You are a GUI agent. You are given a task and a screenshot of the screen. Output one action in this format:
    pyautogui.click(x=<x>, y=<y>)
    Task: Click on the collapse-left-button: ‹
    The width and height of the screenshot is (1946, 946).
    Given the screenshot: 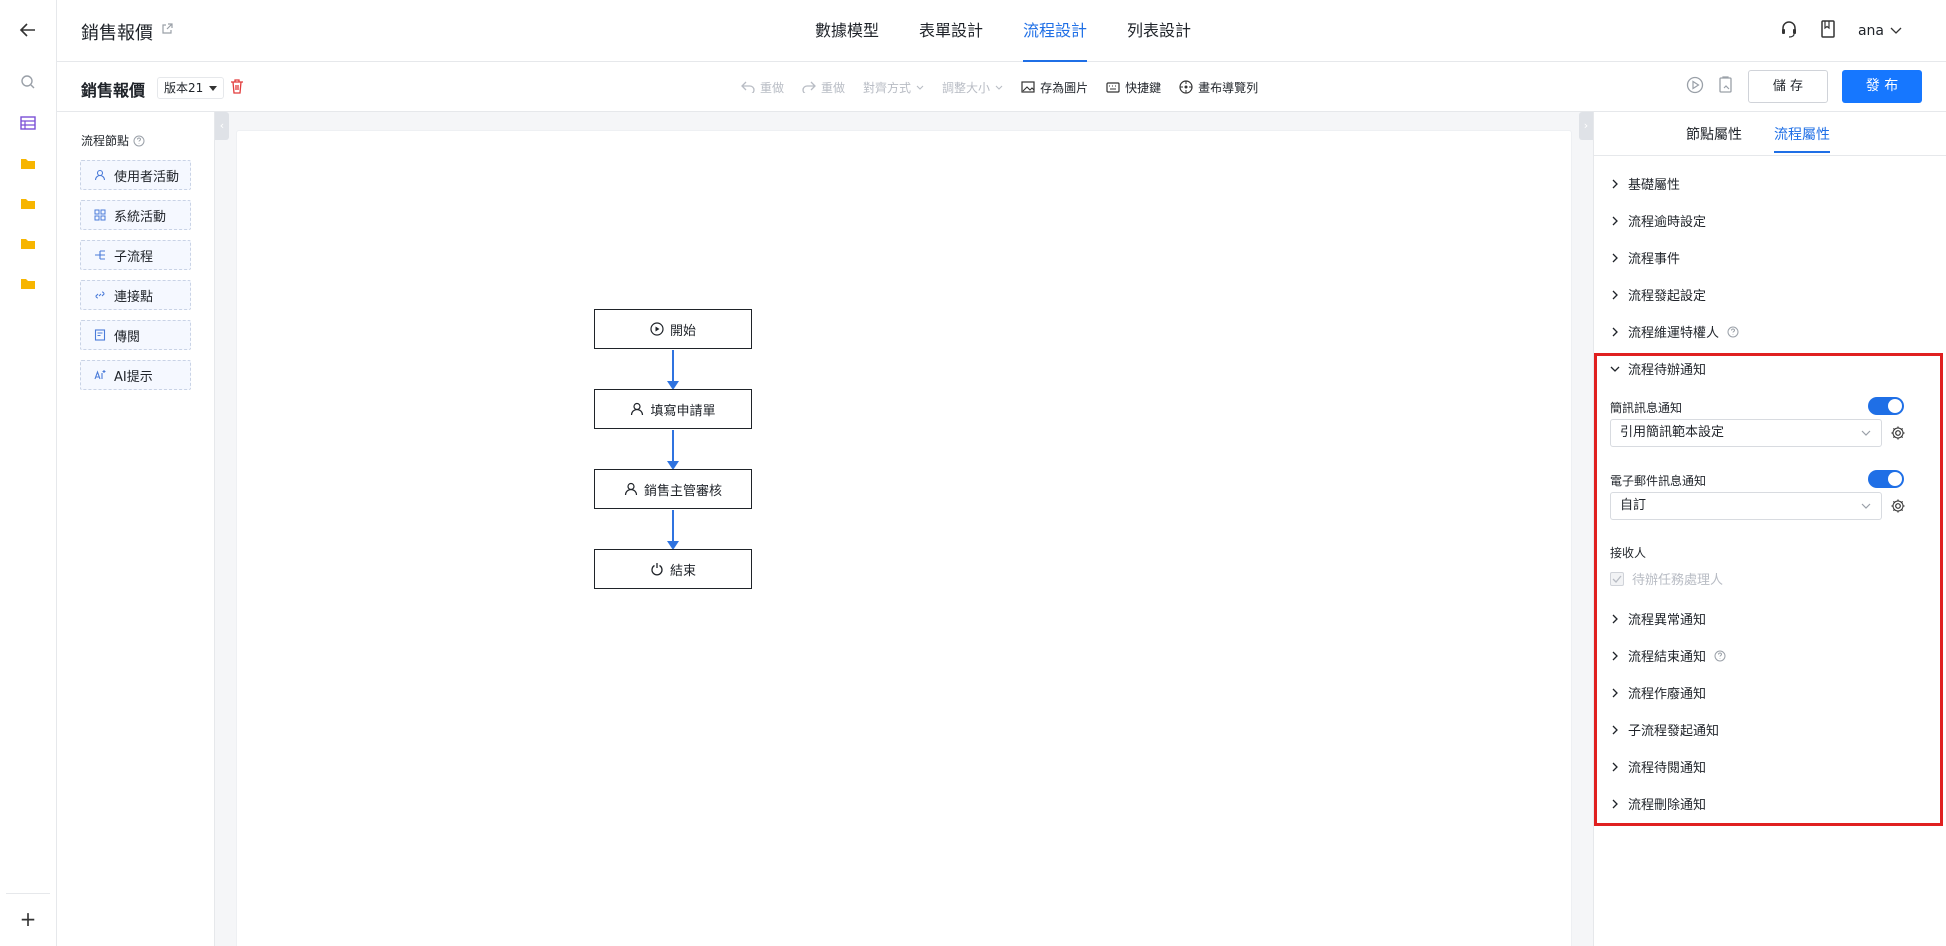 What is the action you would take?
    pyautogui.click(x=222, y=126)
    